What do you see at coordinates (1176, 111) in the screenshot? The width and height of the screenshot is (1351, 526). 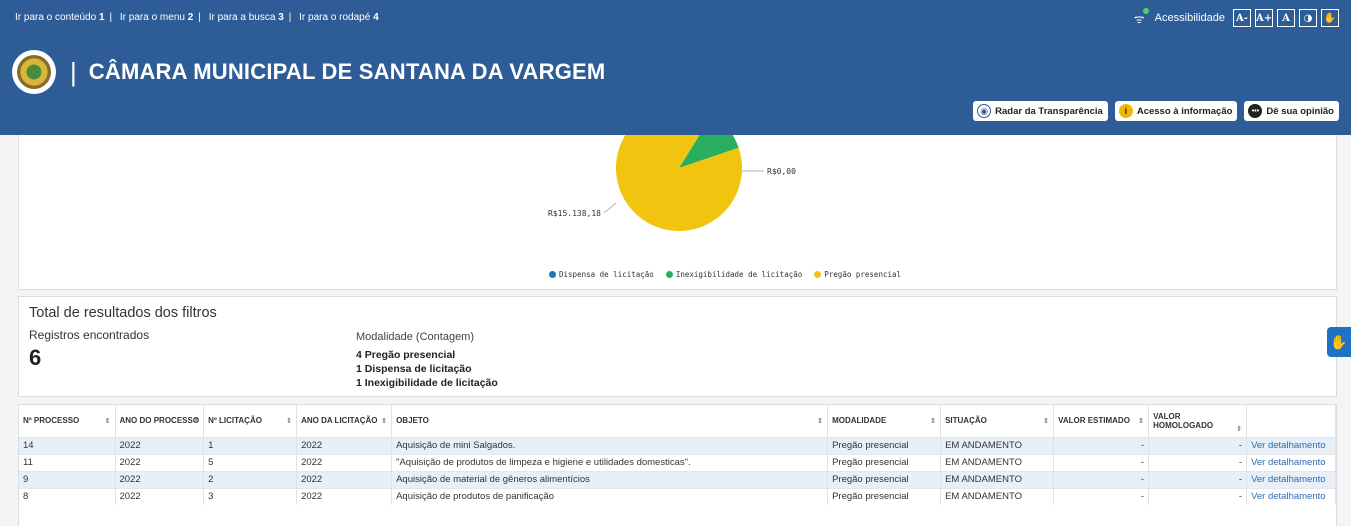 I see `acesso-informacao-button: i Acesso à informação` at bounding box center [1176, 111].